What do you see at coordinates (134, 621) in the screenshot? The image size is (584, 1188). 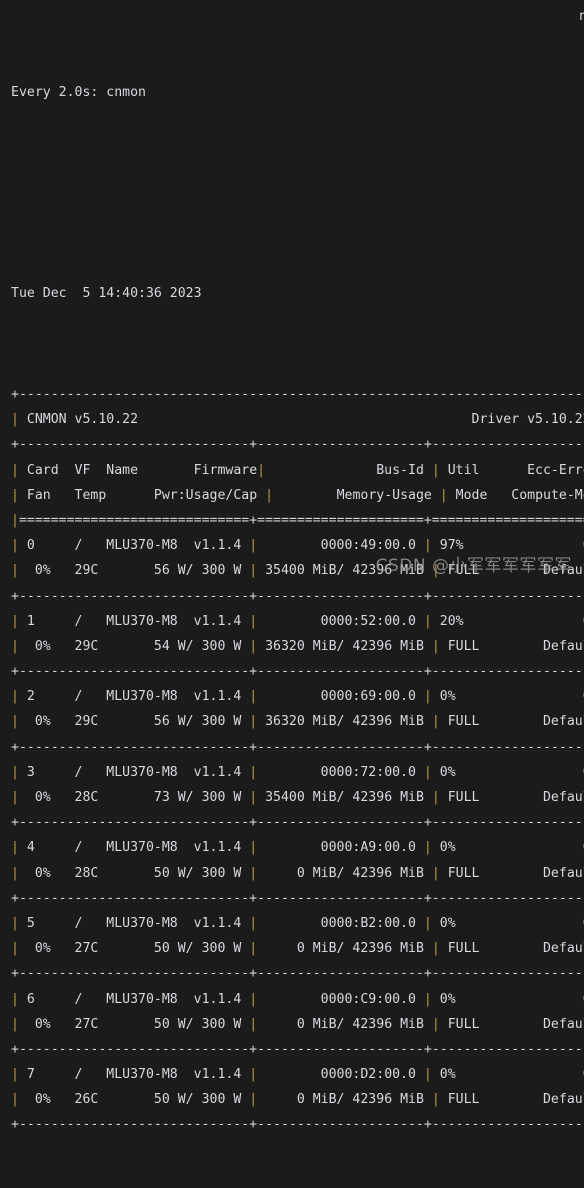 I see `cell-left: 1 / MLU370-M8 v1.1.4` at bounding box center [134, 621].